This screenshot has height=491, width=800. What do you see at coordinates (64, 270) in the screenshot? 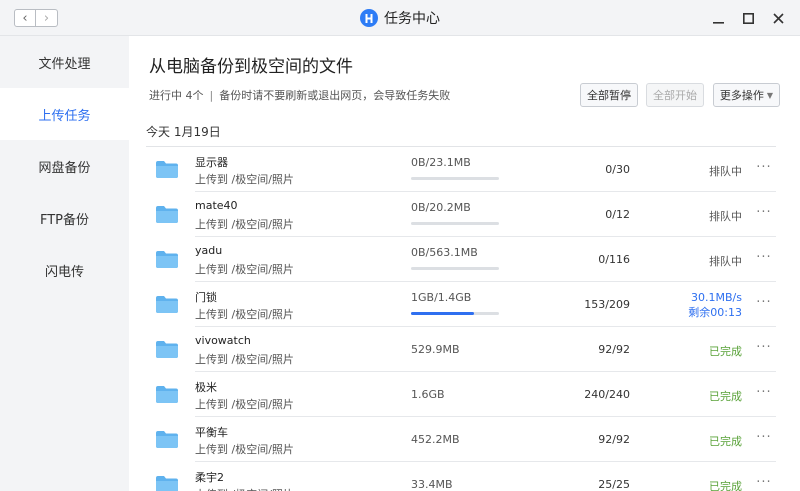
I see `sidebar-item-flash-transfer: 闪电传` at bounding box center [64, 270].